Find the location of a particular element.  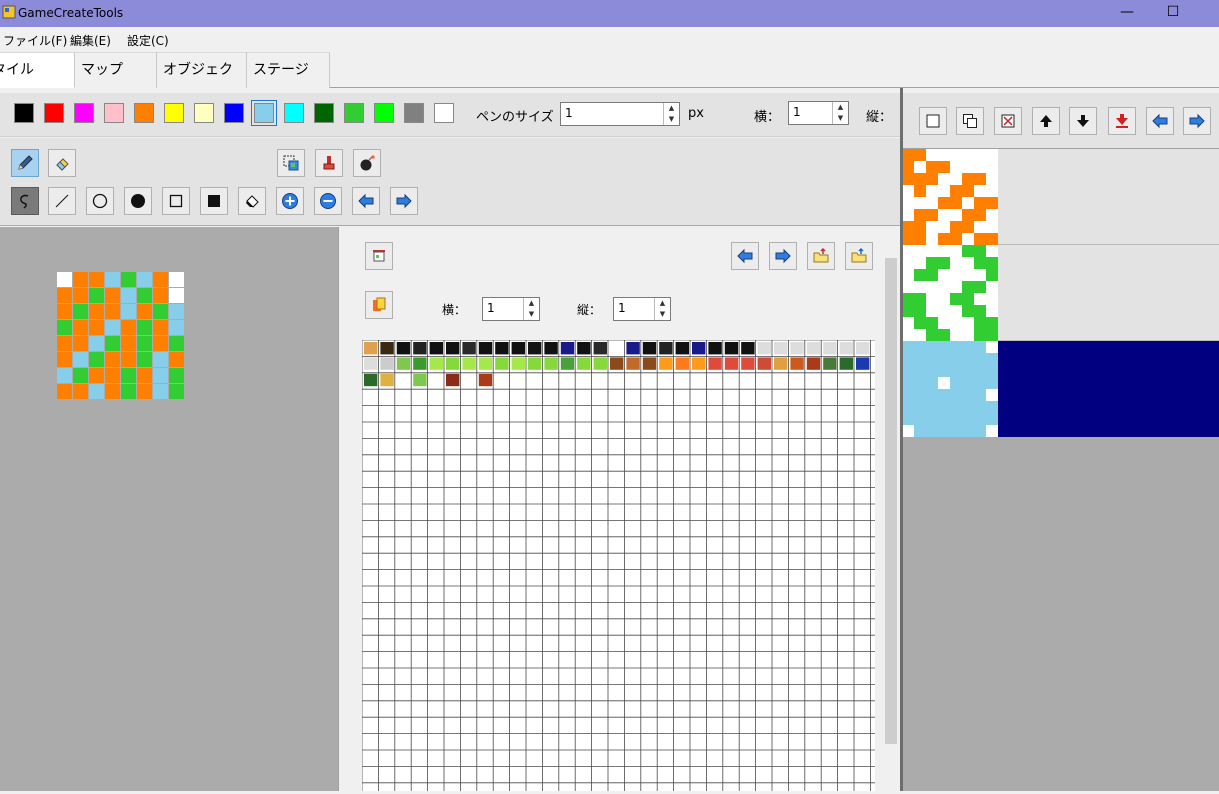

scrollbar-thumb is located at coordinates (891, 501).